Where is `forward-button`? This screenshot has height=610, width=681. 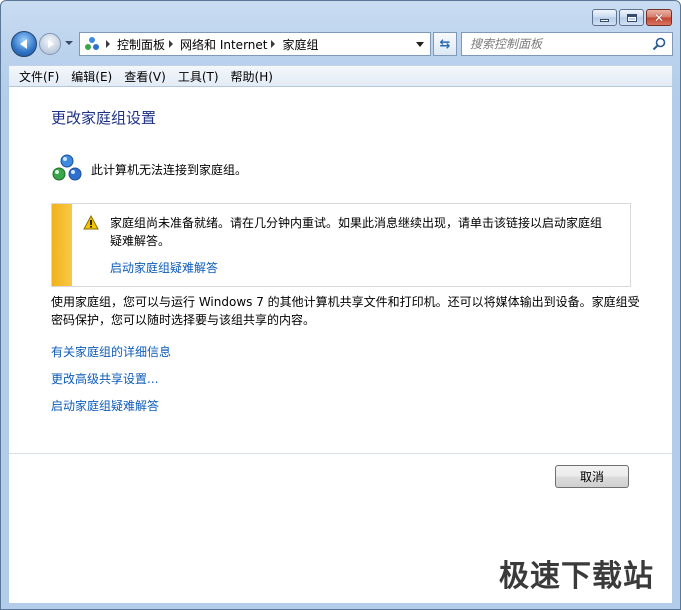 forward-button is located at coordinates (50, 44).